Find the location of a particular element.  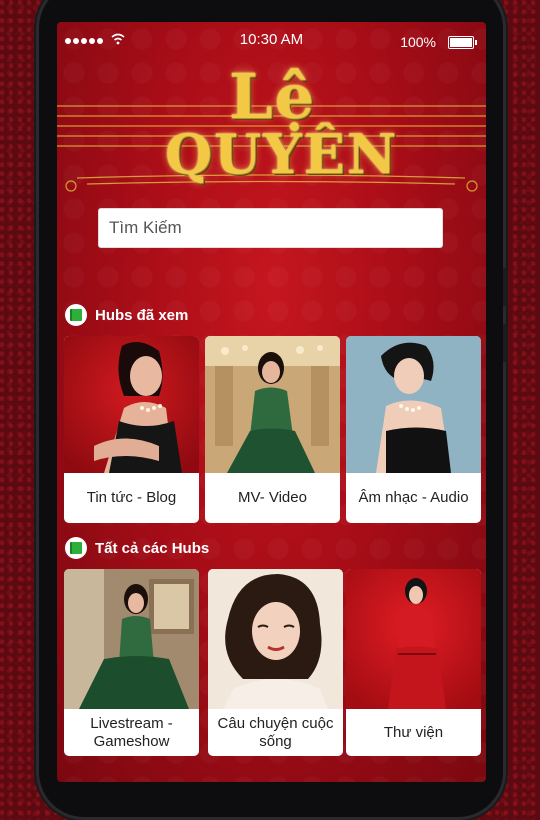

hub-card-label: MV- Video is located at coordinates (272, 497).